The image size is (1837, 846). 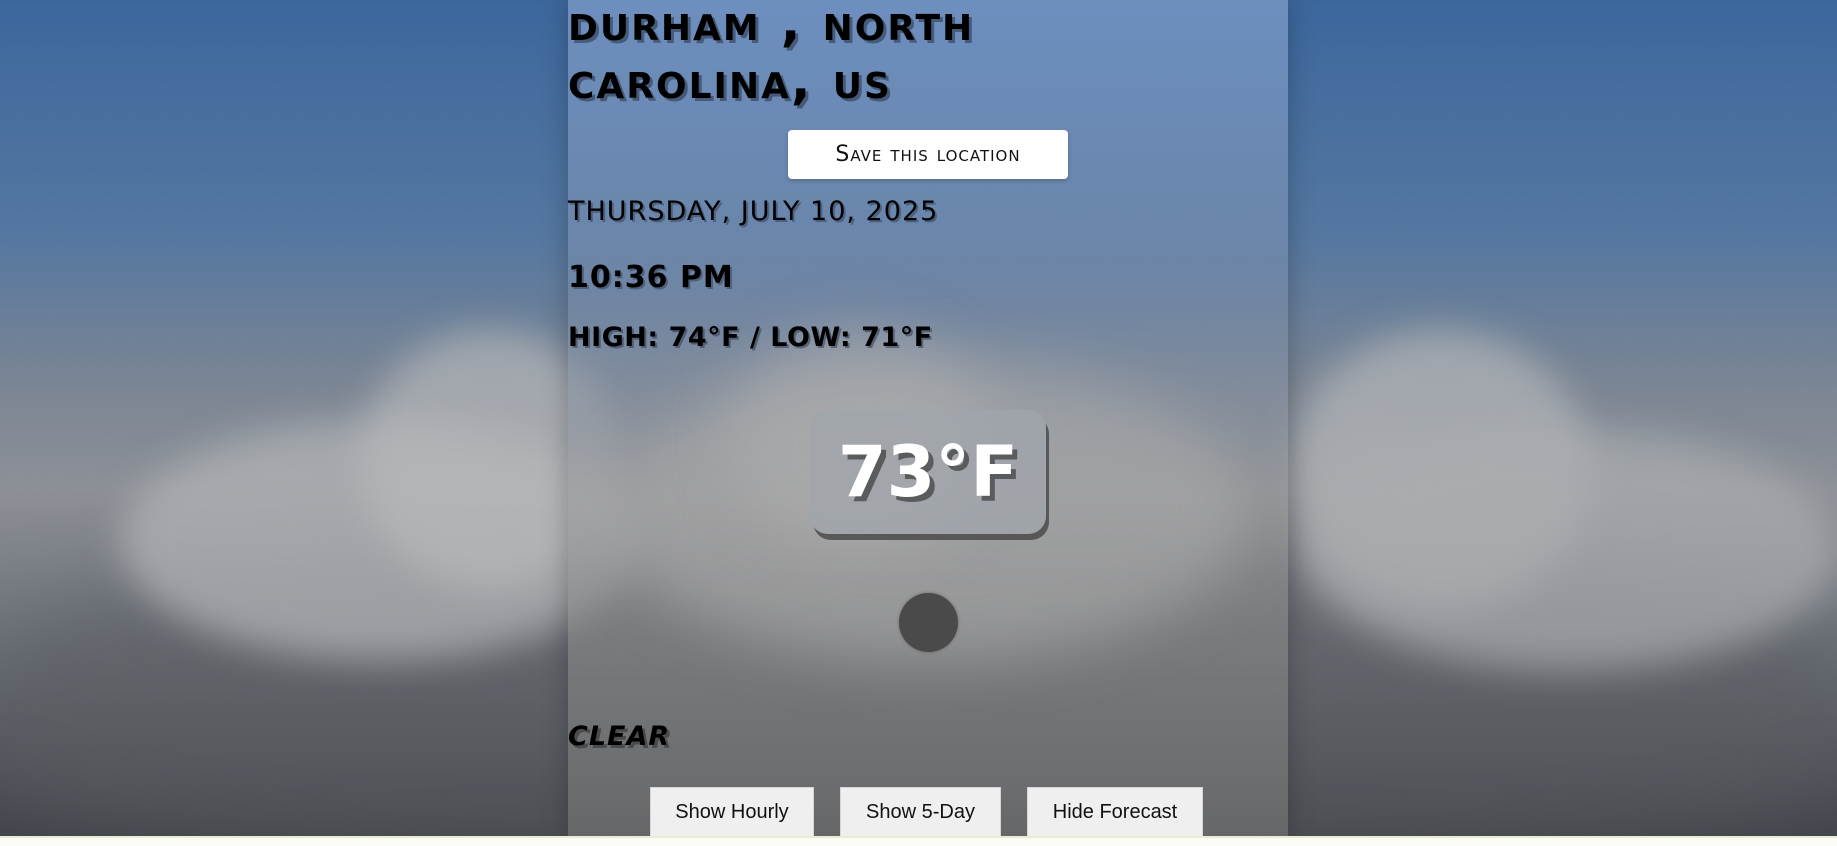 What do you see at coordinates (771, 26) in the screenshot?
I see `location-line-1: Durham , North` at bounding box center [771, 26].